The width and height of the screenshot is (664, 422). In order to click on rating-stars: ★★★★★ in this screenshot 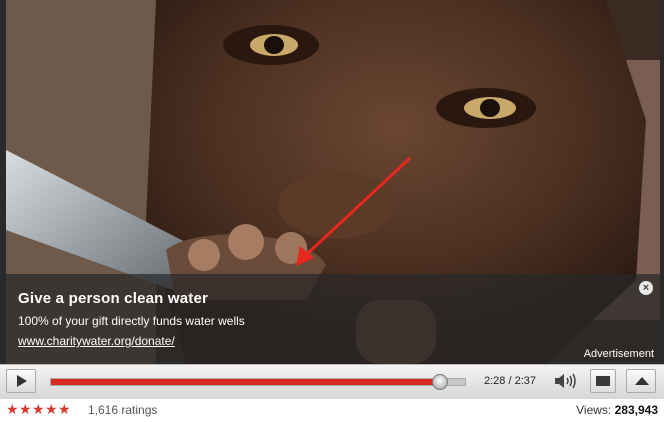, I will do `click(38, 409)`.